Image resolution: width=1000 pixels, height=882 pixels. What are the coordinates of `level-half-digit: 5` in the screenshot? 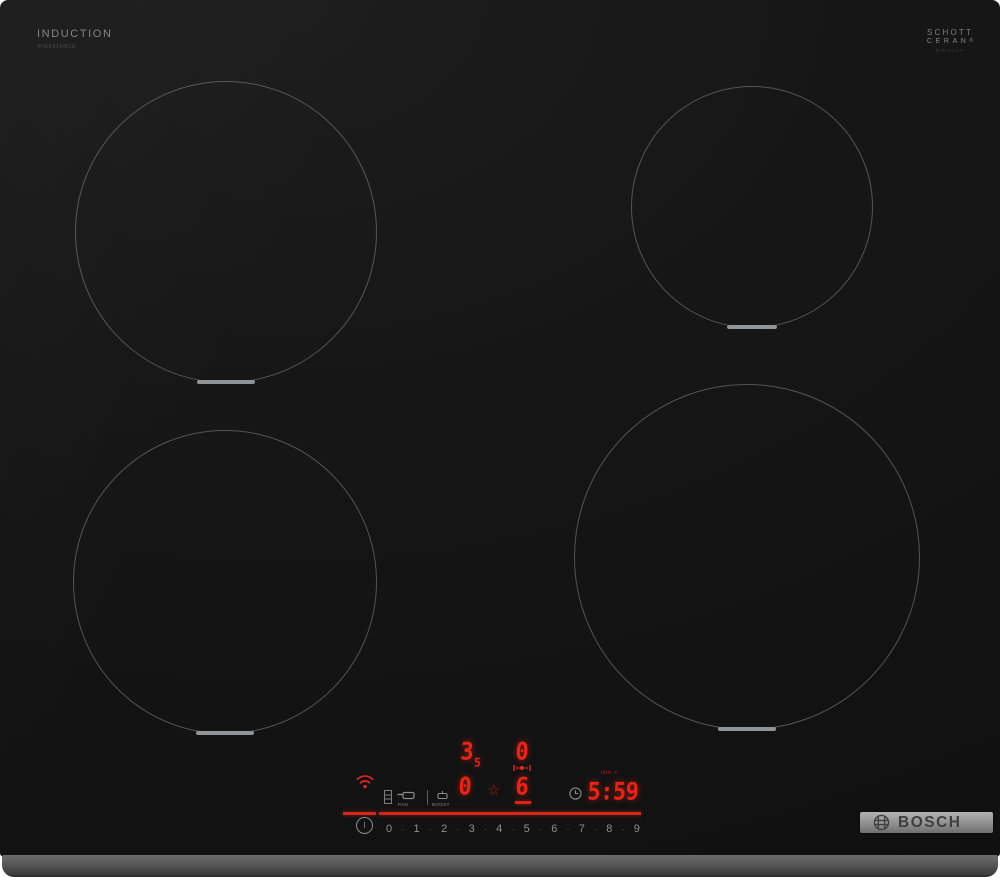 It's located at (477, 762).